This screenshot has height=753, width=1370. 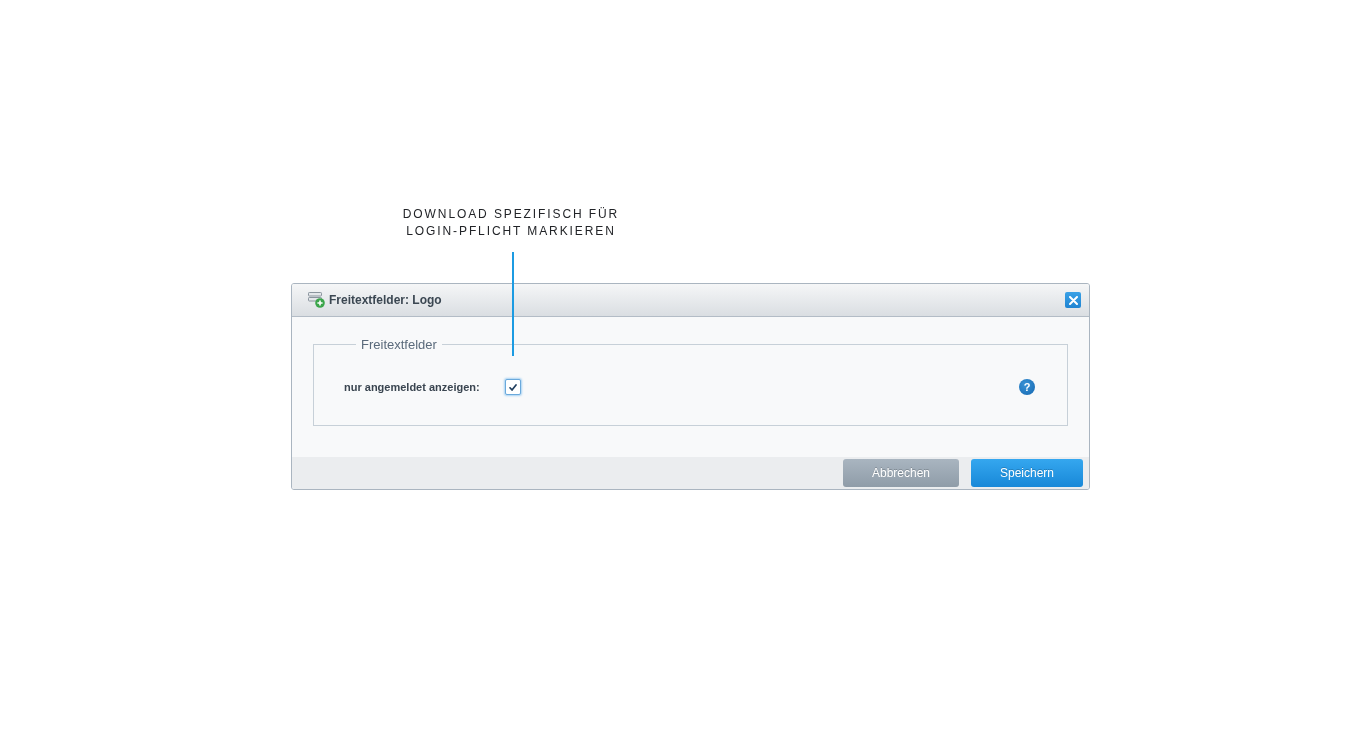 I want to click on save-button: Speichern, so click(x=1027, y=473).